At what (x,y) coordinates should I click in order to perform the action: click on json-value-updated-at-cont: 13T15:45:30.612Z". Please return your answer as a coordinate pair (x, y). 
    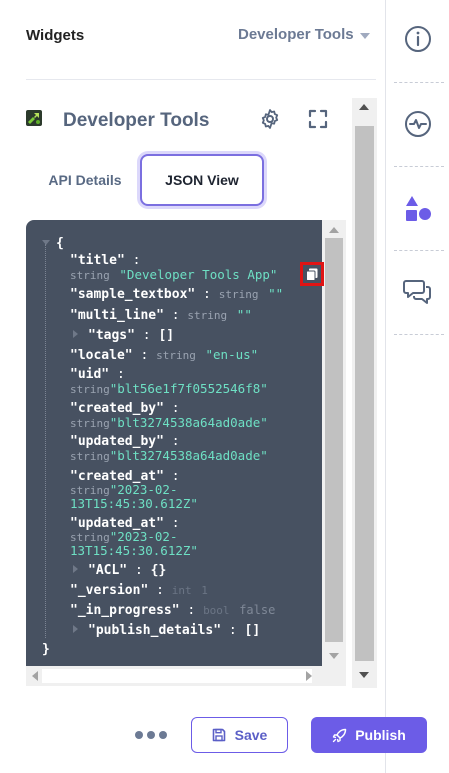
    Looking at the image, I should click on (134, 550).